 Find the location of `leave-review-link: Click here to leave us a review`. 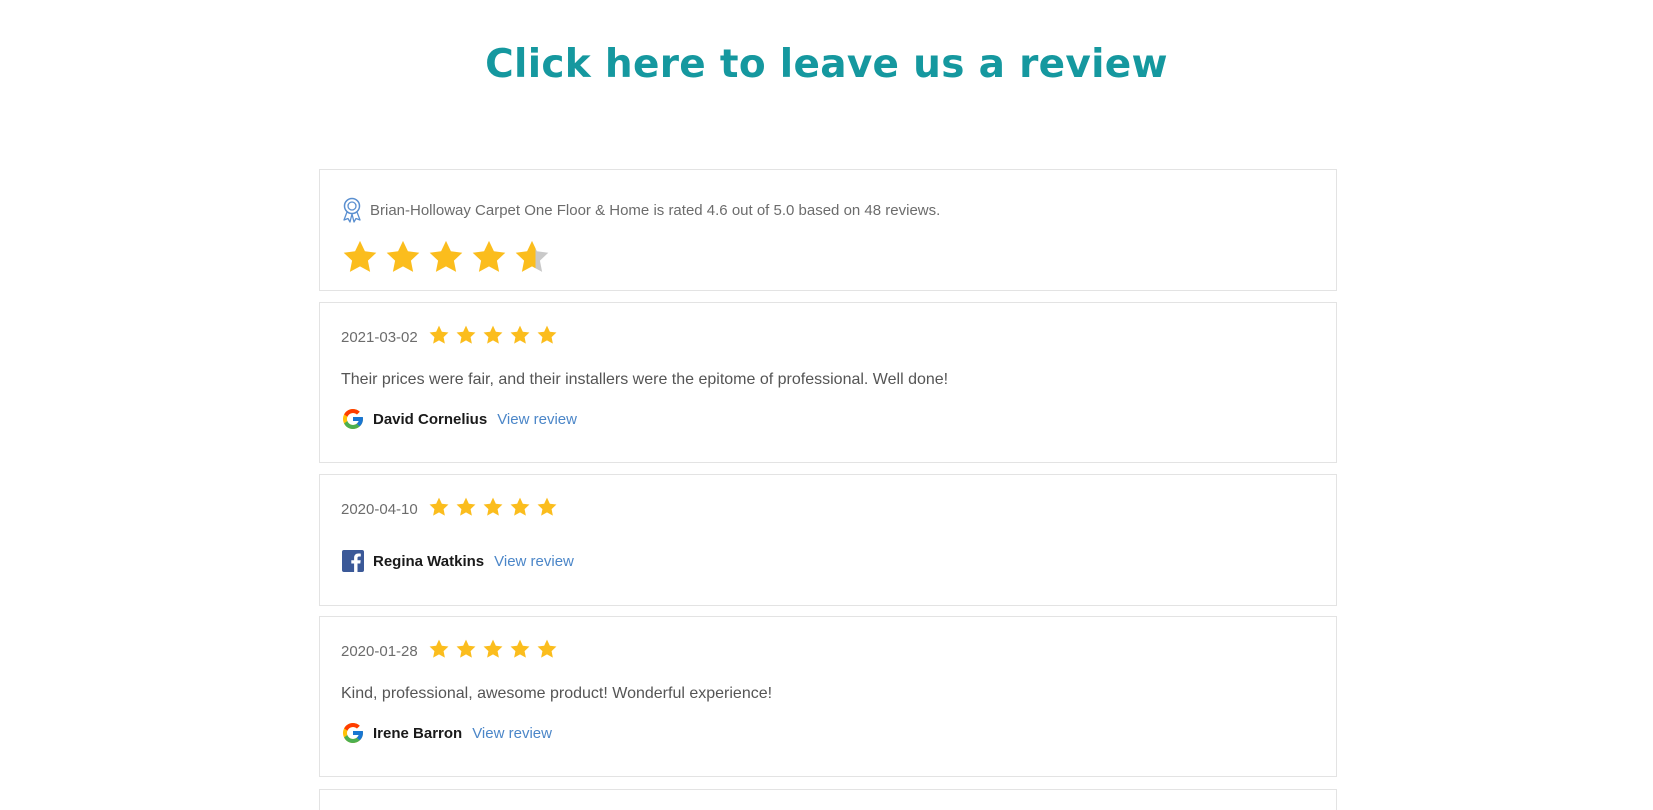

leave-review-link: Click here to leave us a review is located at coordinates (826, 64).